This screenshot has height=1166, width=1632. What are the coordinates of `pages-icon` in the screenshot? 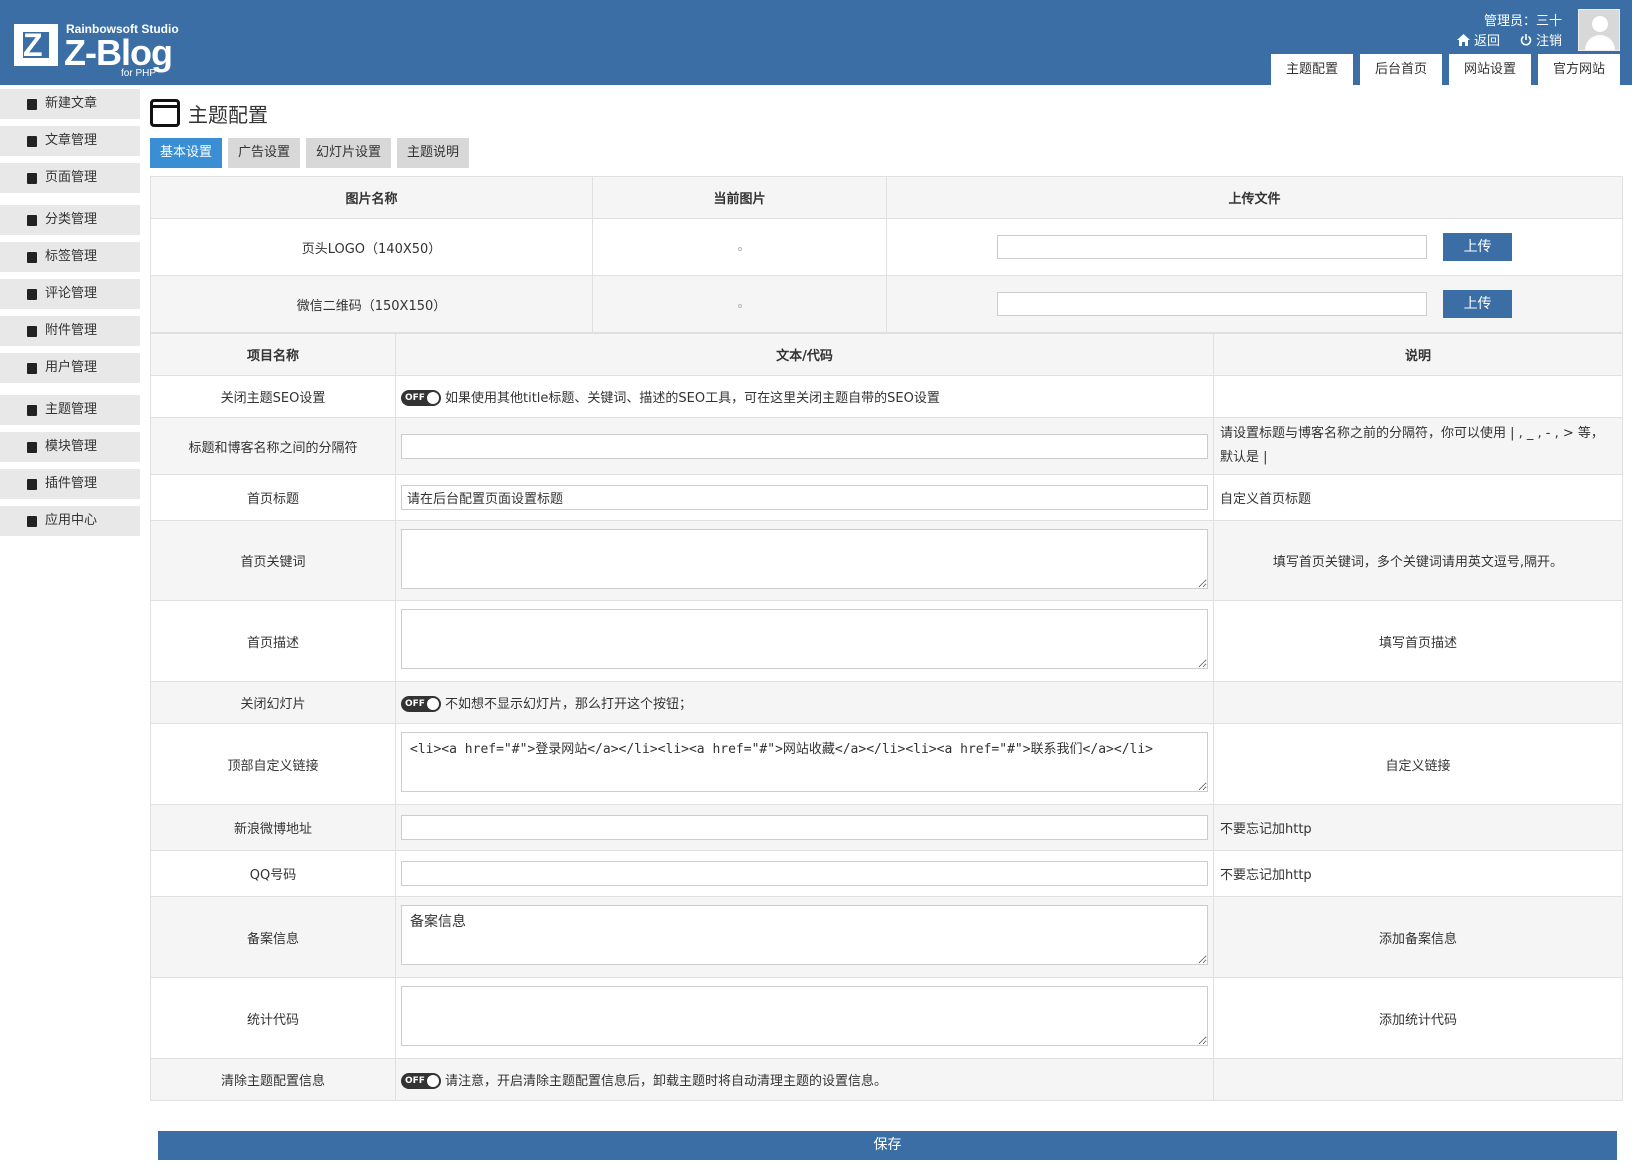 It's located at (32, 178).